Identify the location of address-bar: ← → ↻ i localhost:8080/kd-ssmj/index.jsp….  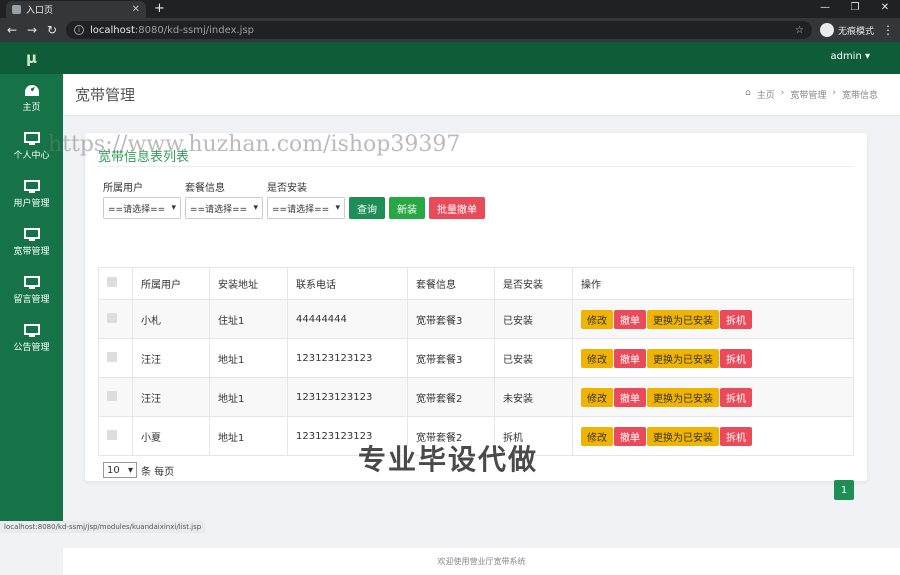
(450, 30).